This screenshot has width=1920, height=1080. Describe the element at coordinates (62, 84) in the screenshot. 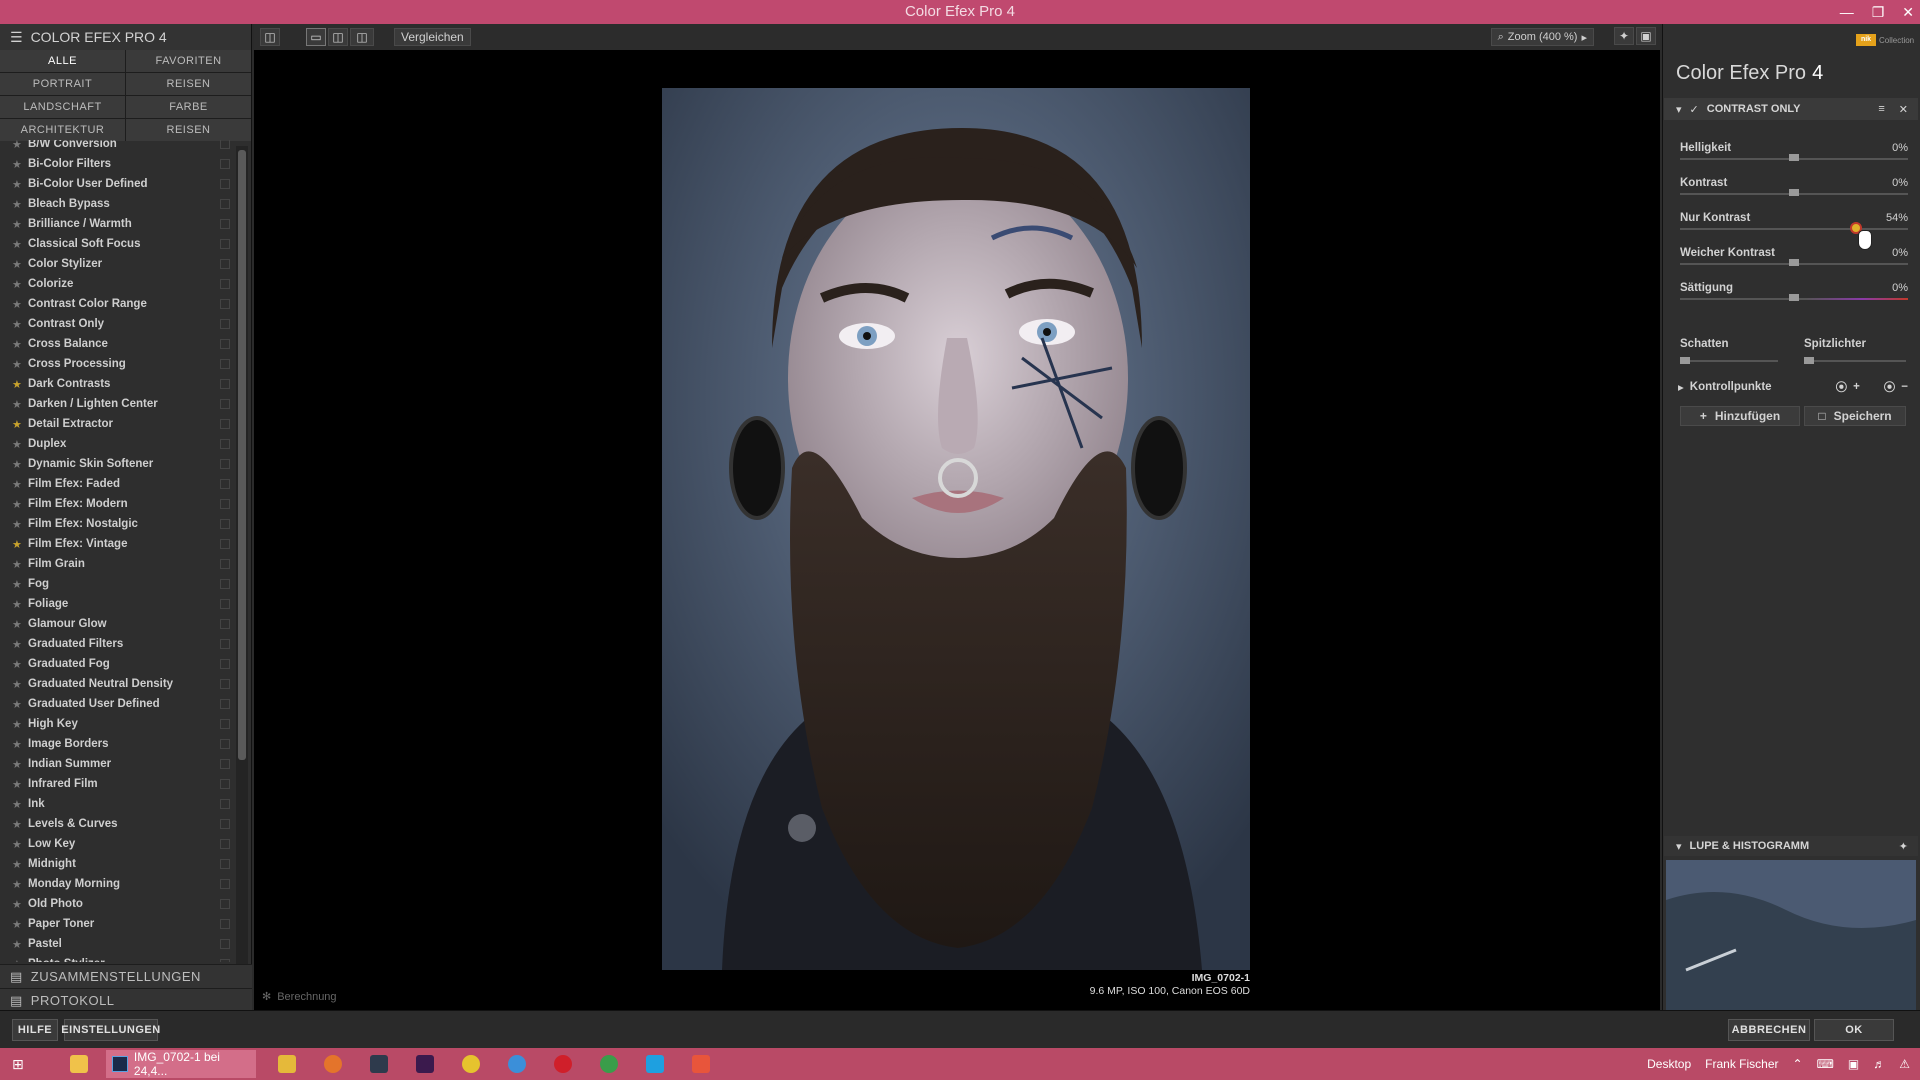

I see `category-portrait: PORTRAIT` at that location.